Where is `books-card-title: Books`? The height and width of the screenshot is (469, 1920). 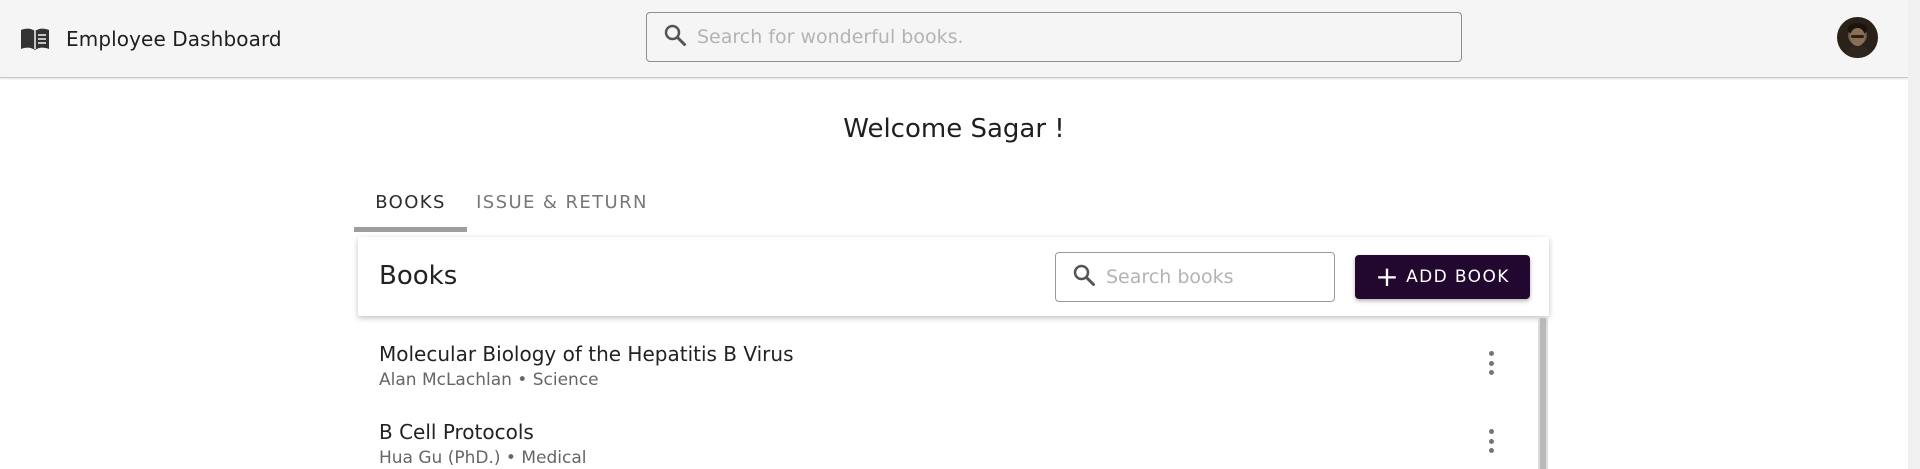
books-card-title: Books is located at coordinates (418, 276).